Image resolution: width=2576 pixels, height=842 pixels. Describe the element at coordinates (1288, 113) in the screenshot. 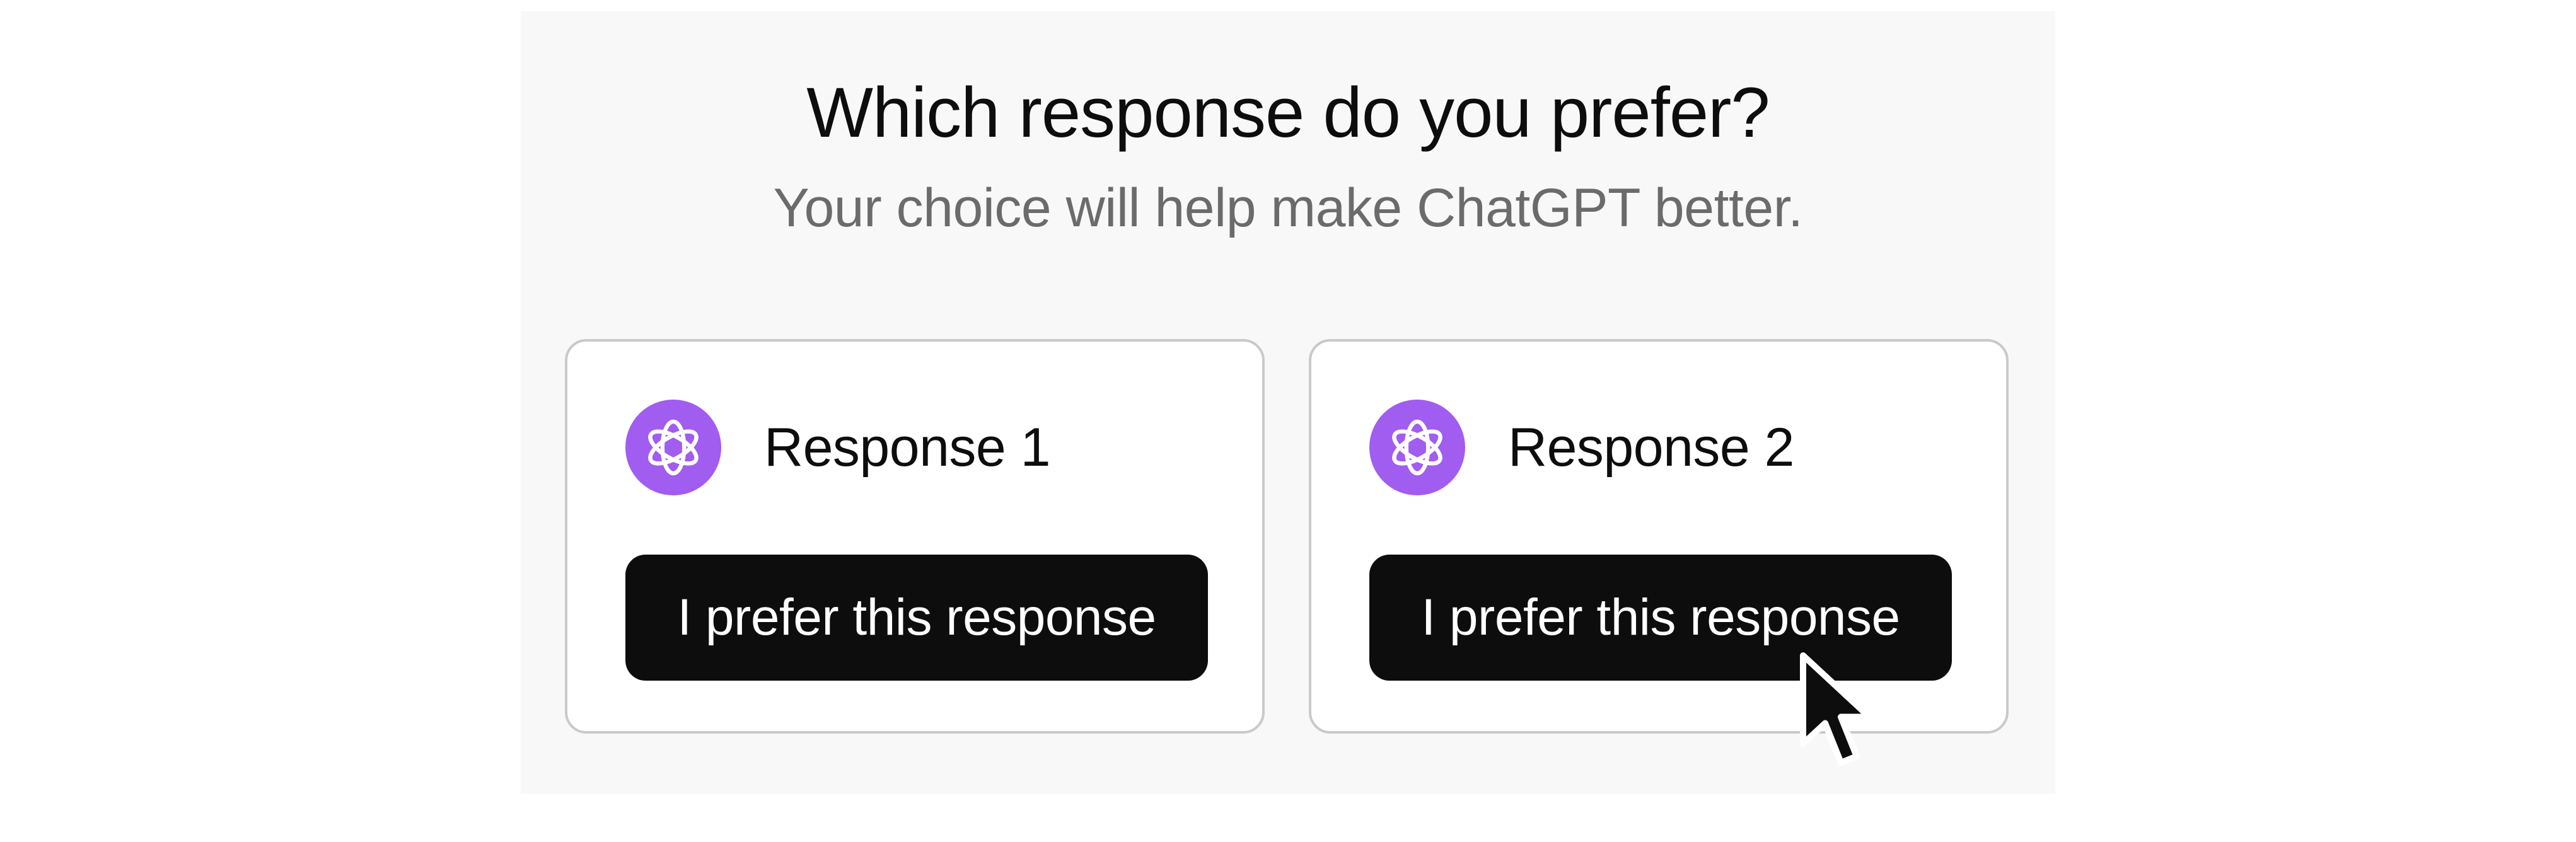

I see `dialog-title: Which response do you prefer?` at that location.